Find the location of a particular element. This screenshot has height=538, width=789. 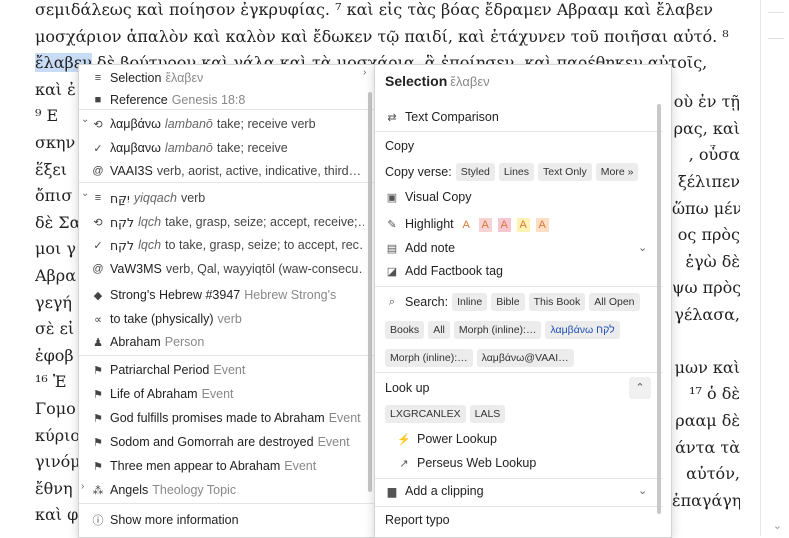

compare-arrows-icon: ⇄ is located at coordinates (392, 117).